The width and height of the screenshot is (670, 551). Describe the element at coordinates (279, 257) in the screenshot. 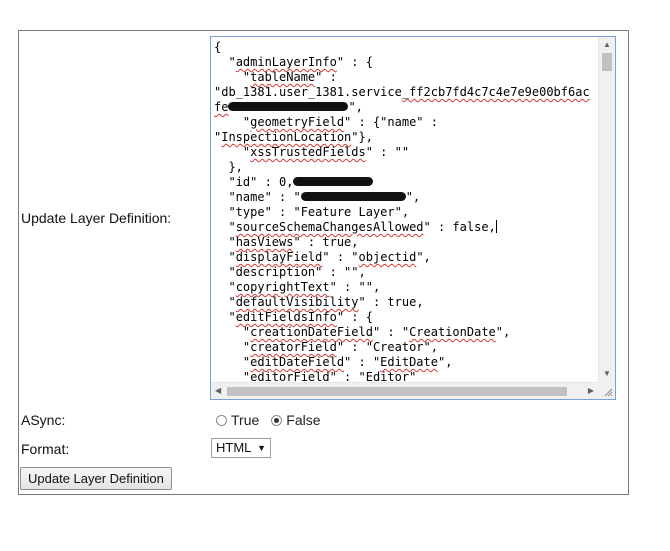

I see `spellcheck-flagged-text: displayField` at that location.